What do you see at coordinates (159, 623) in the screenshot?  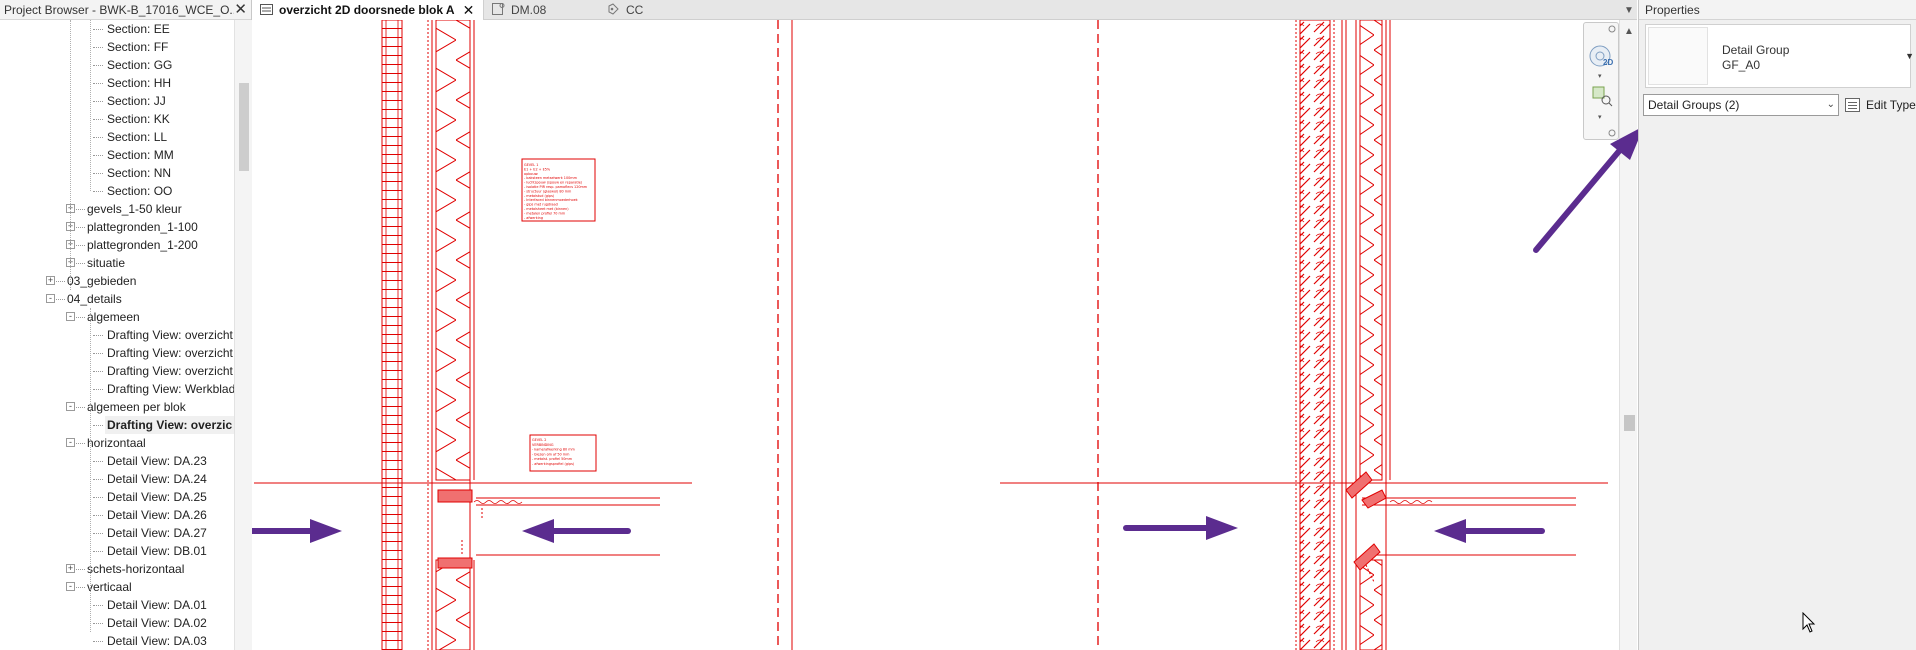 I see `tree-item: Detail View: DA.02` at bounding box center [159, 623].